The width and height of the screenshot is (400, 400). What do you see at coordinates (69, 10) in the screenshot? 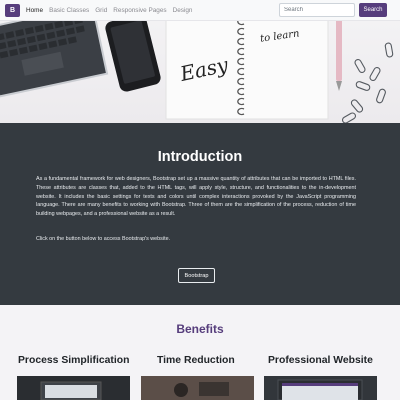
I see `nav-link-basic-classes: Basic Classes` at bounding box center [69, 10].